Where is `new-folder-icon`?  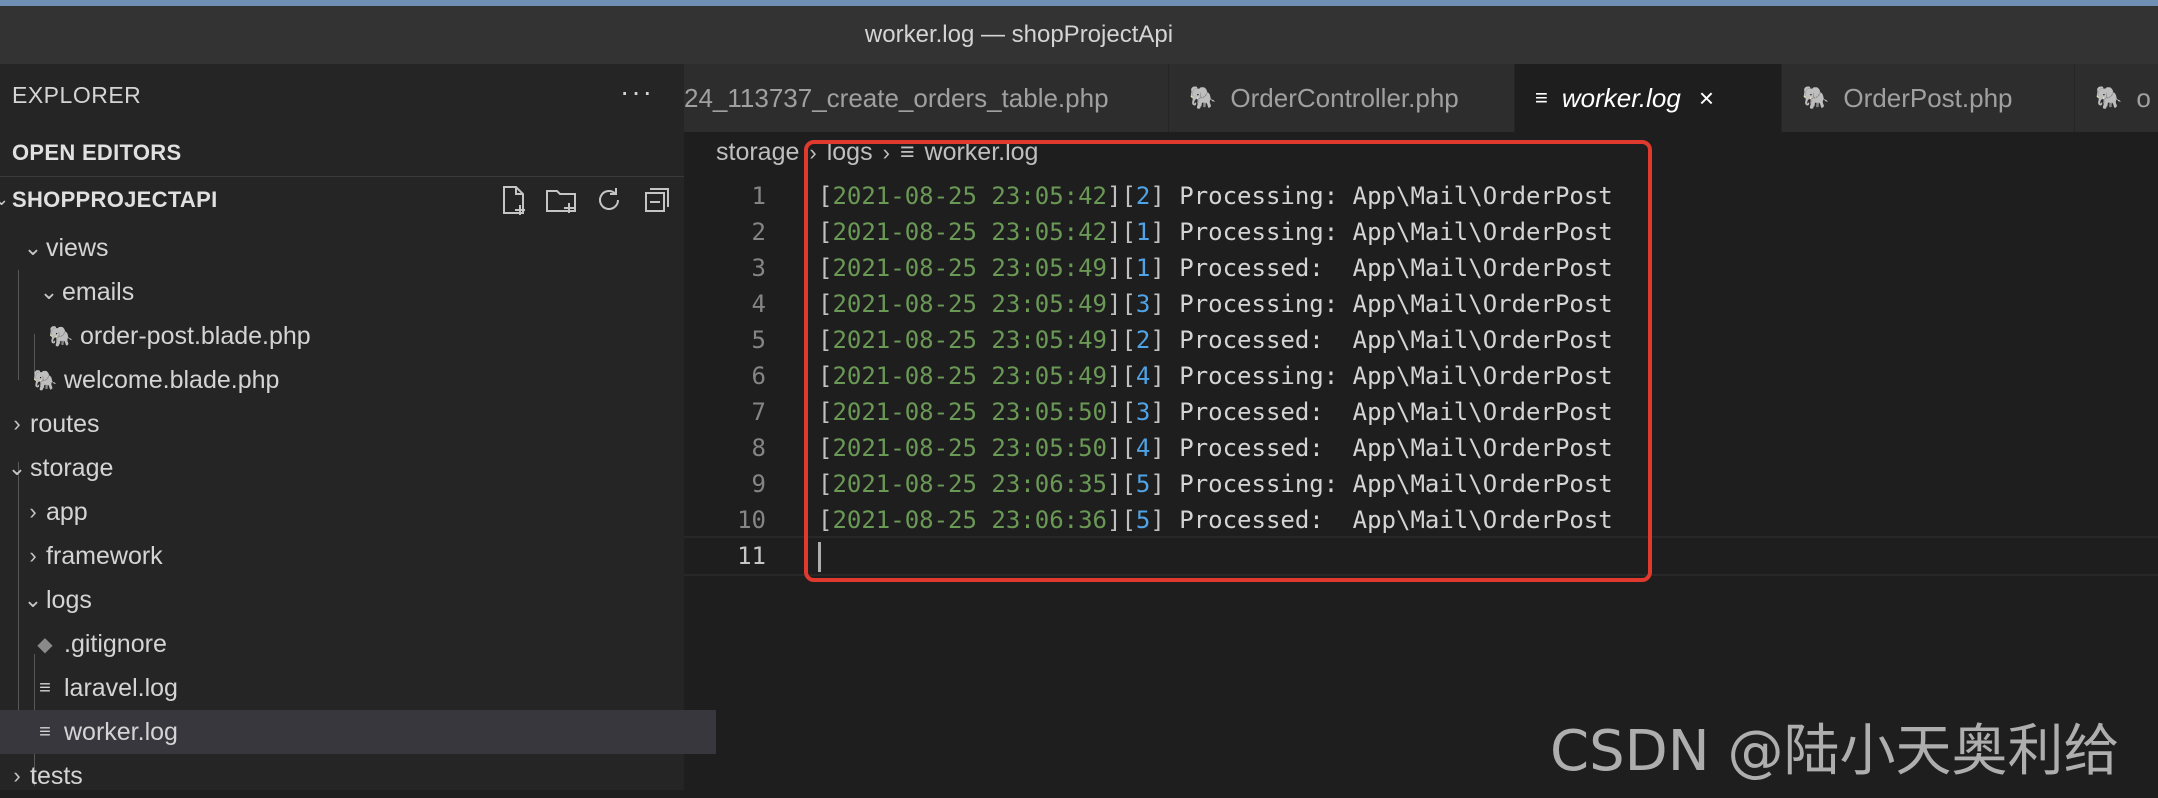
new-folder-icon is located at coordinates (561, 200).